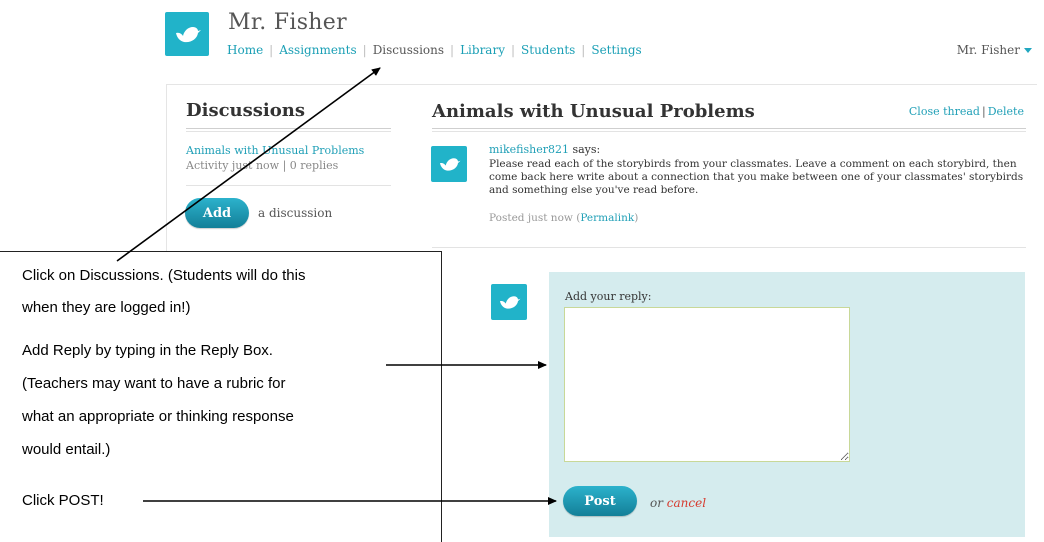 The height and width of the screenshot is (542, 1044). I want to click on user-menu: Mr. Fisher, so click(994, 50).